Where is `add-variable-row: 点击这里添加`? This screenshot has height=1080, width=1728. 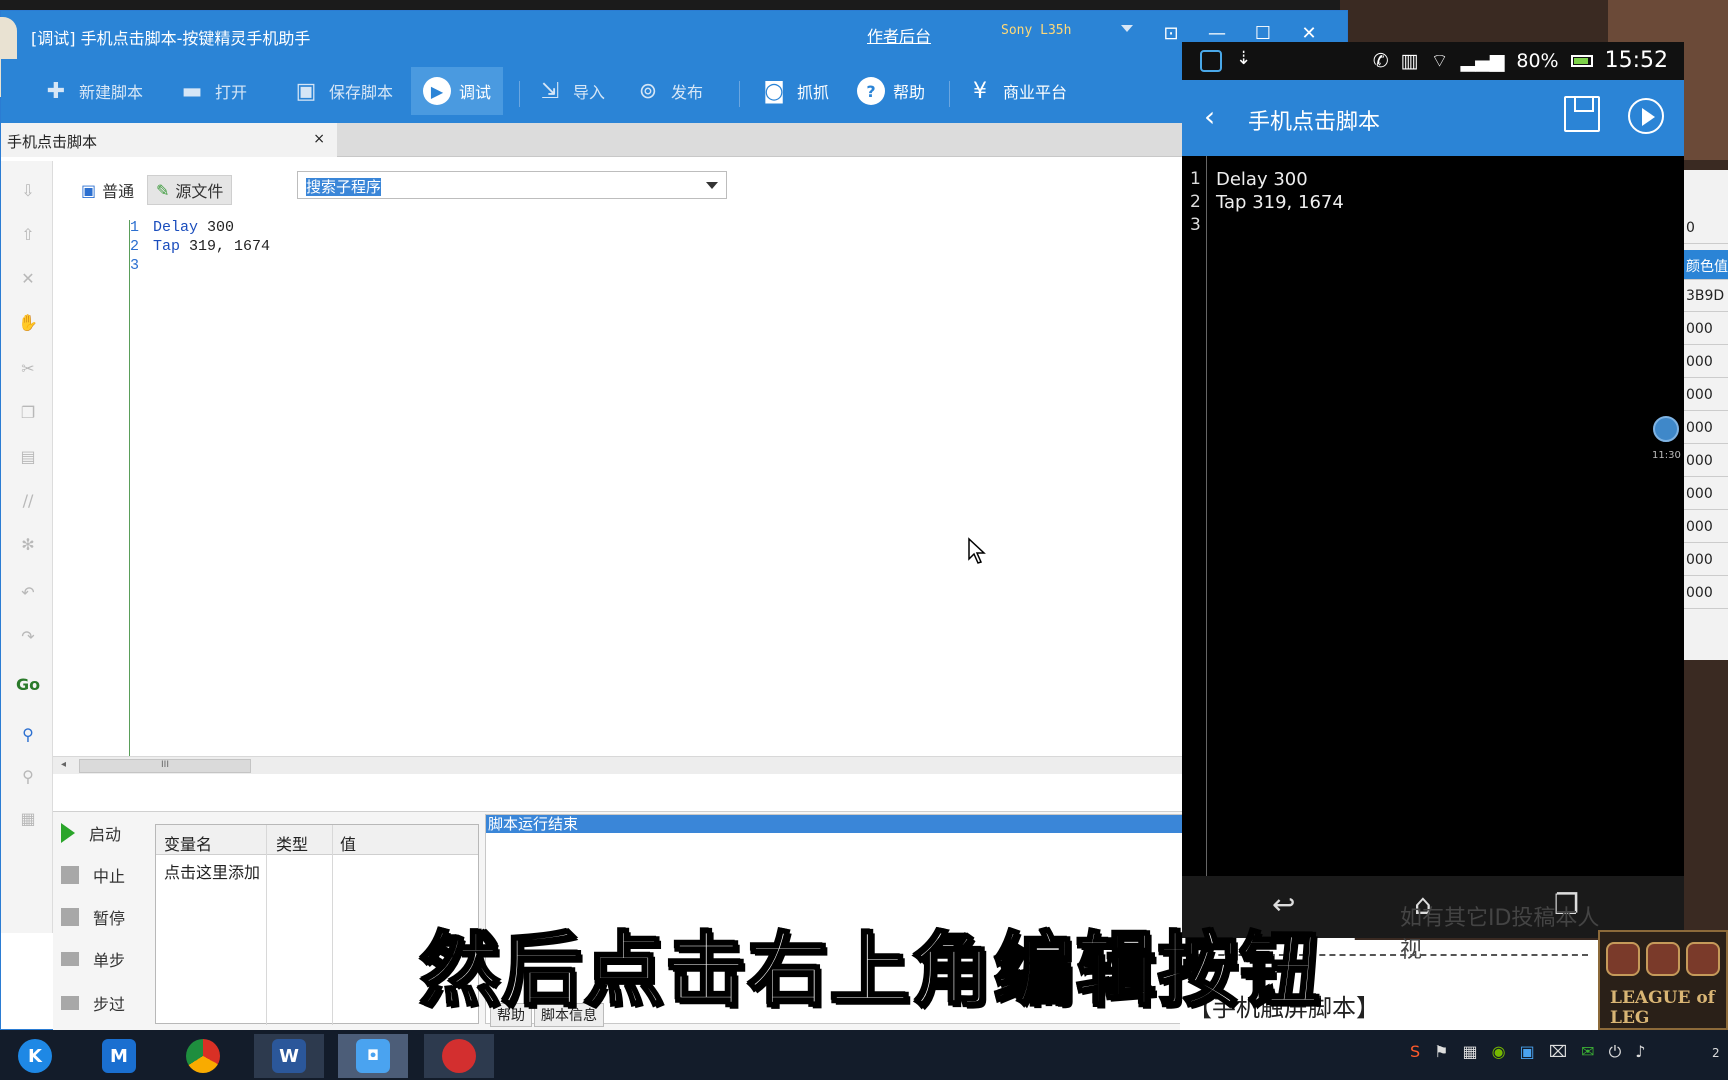
add-variable-row: 点击这里添加 is located at coordinates (317, 870).